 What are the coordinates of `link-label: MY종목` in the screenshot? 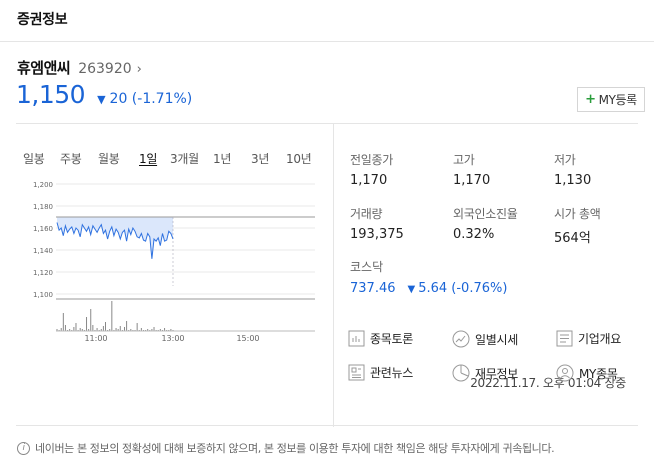 It's located at (598, 373).